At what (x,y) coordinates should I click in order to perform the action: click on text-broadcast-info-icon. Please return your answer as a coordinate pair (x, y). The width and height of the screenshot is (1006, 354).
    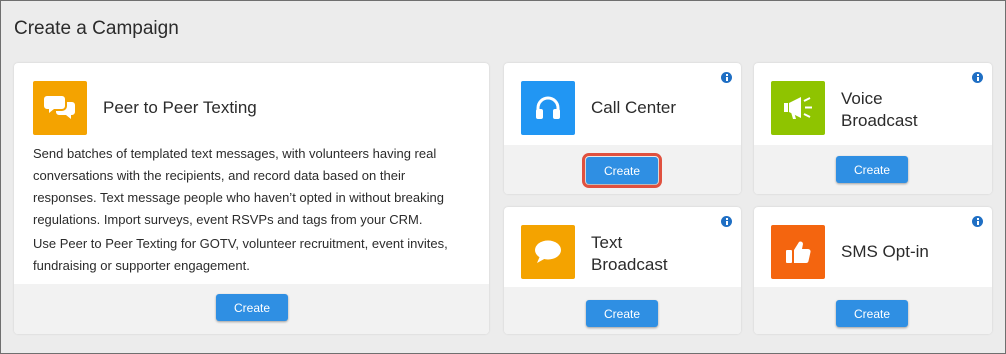
    Looking at the image, I should click on (726, 221).